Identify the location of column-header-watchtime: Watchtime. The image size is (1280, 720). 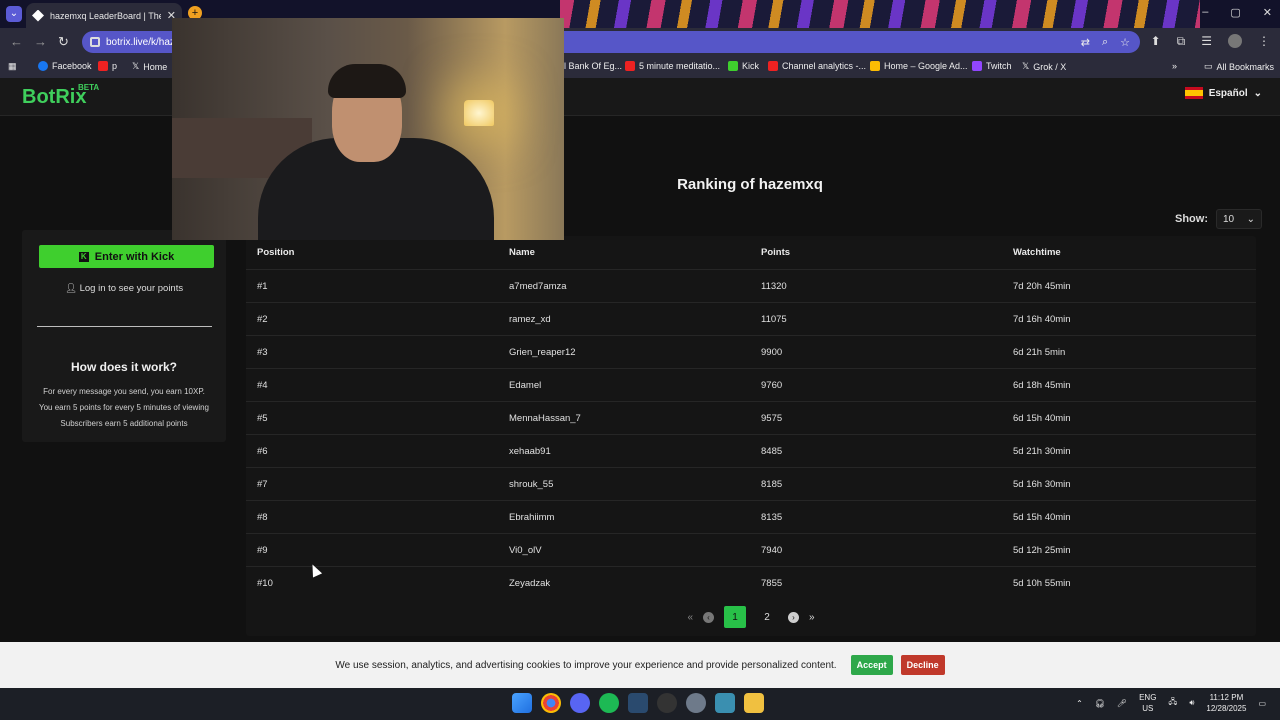
(1128, 252).